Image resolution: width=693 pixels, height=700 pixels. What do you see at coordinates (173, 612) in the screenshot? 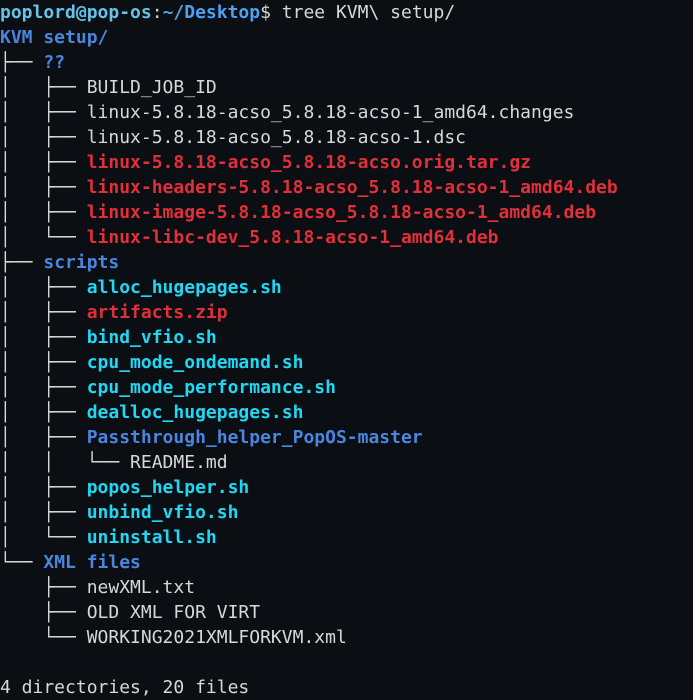
I see `tree-entry-name-plain: OLD XML FOR VIRT` at bounding box center [173, 612].